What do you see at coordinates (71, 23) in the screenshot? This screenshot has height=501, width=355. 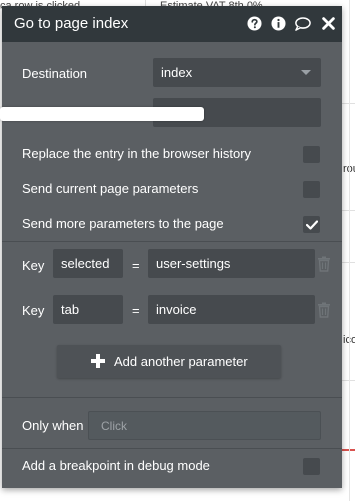 I see `panel-title: Go to page index` at bounding box center [71, 23].